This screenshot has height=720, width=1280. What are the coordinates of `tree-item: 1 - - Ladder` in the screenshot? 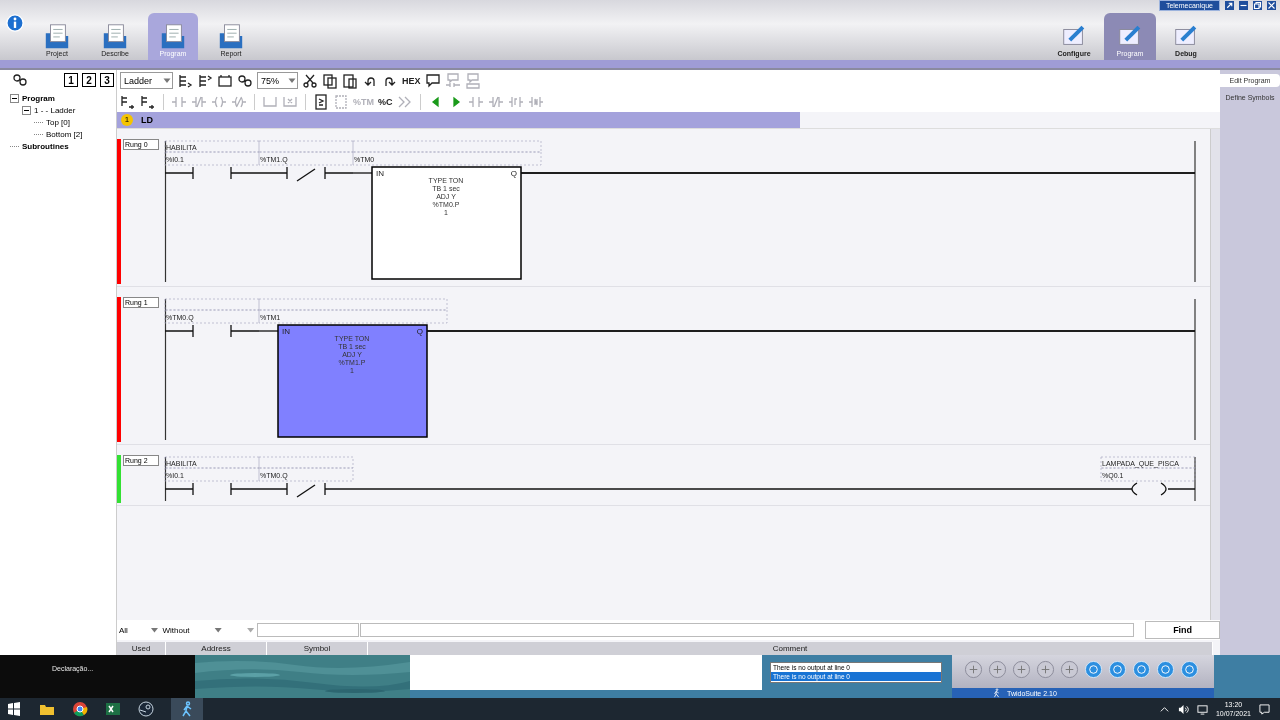 It's located at (55, 110).